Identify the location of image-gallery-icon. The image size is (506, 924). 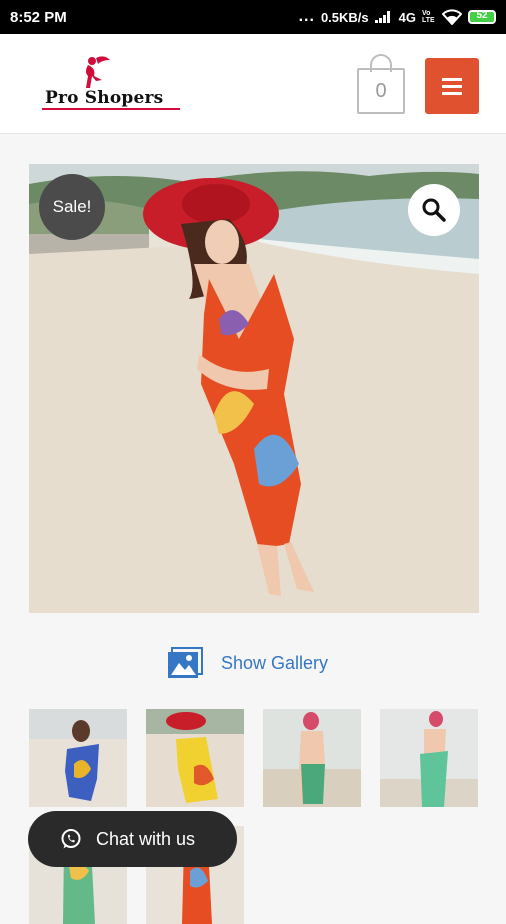
(185, 662).